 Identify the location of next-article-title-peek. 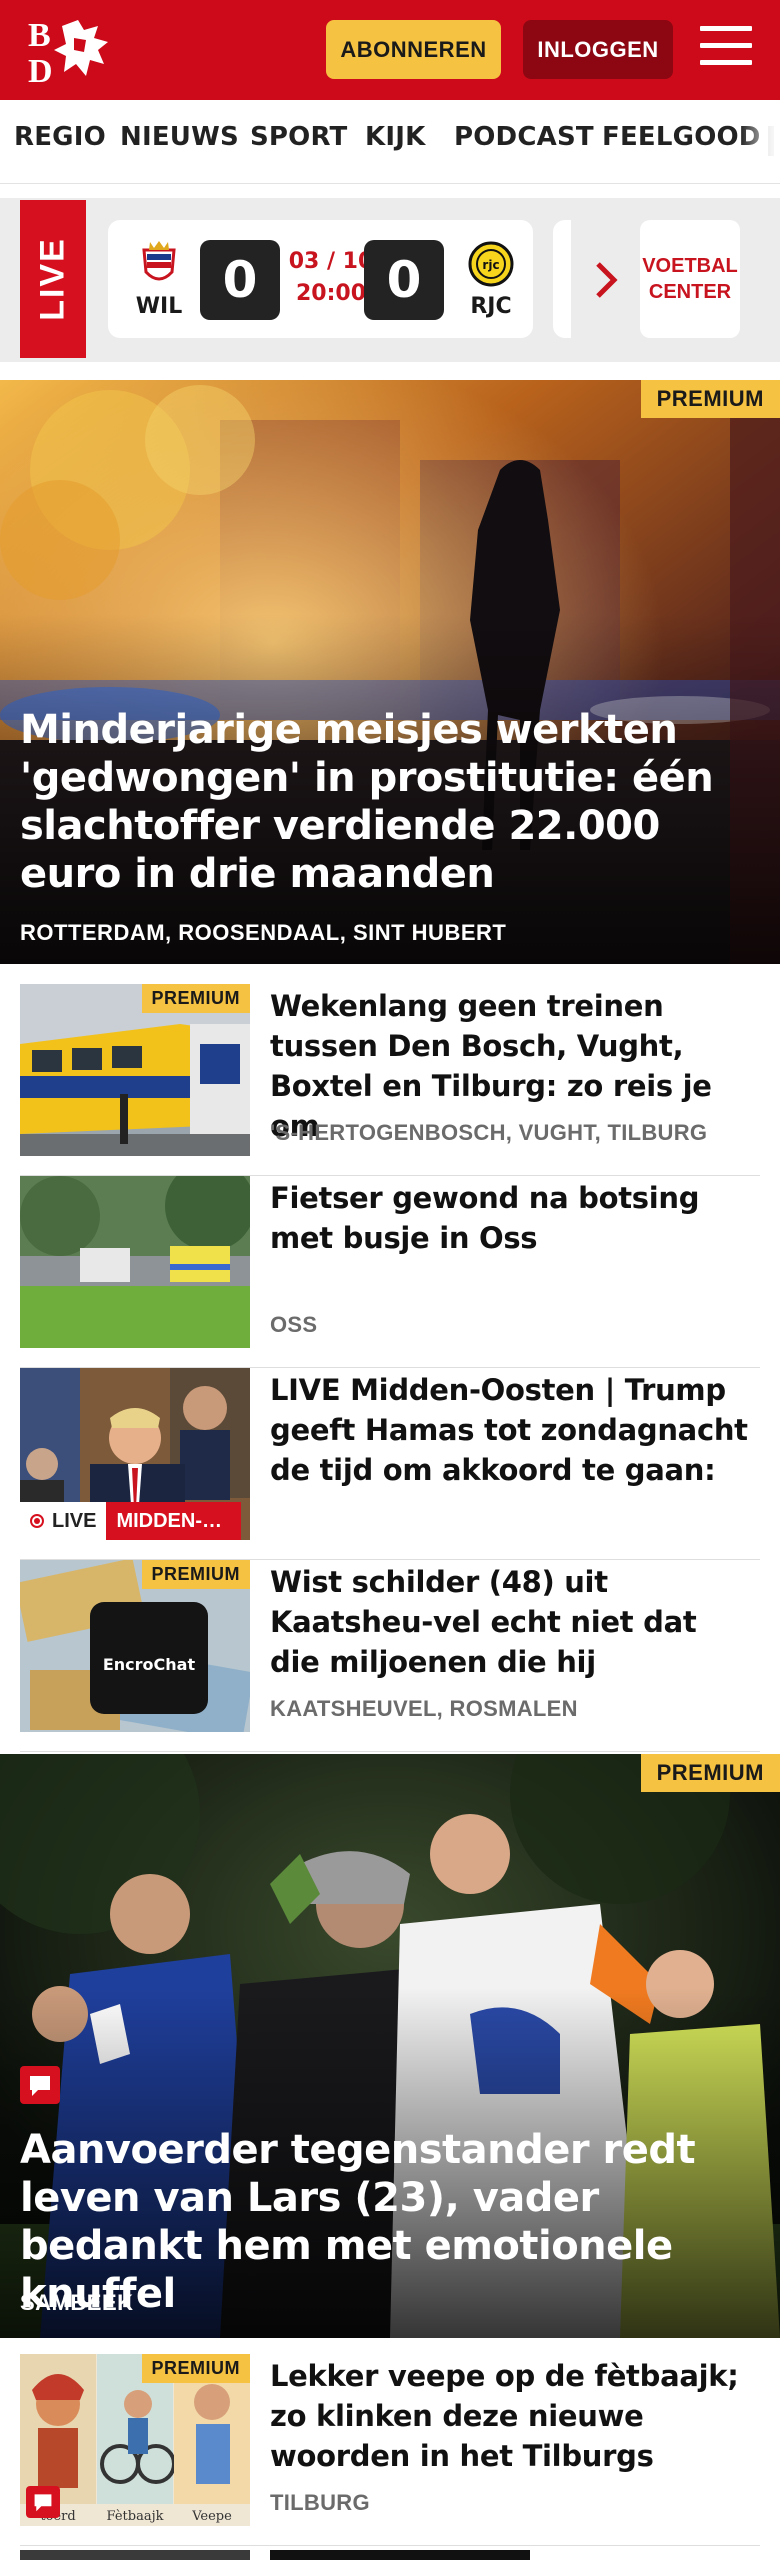
(400, 2555).